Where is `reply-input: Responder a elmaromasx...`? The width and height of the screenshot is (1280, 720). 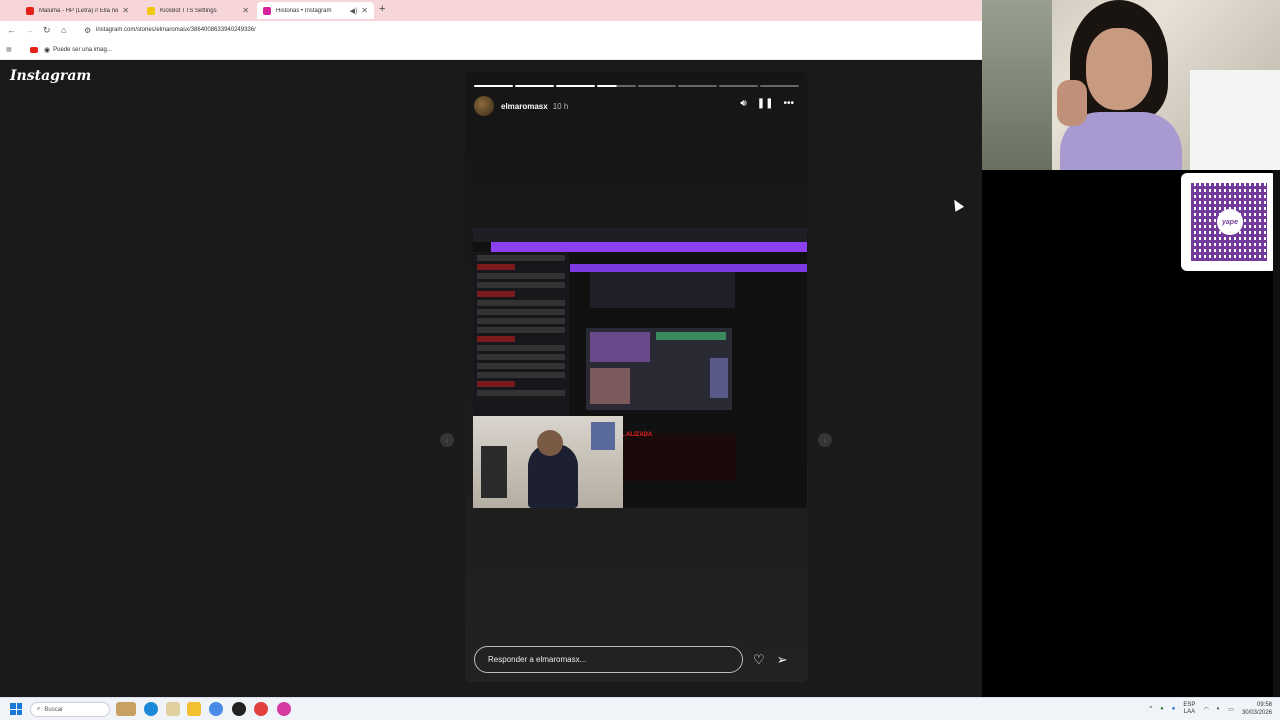 reply-input: Responder a elmaromasx... is located at coordinates (608, 659).